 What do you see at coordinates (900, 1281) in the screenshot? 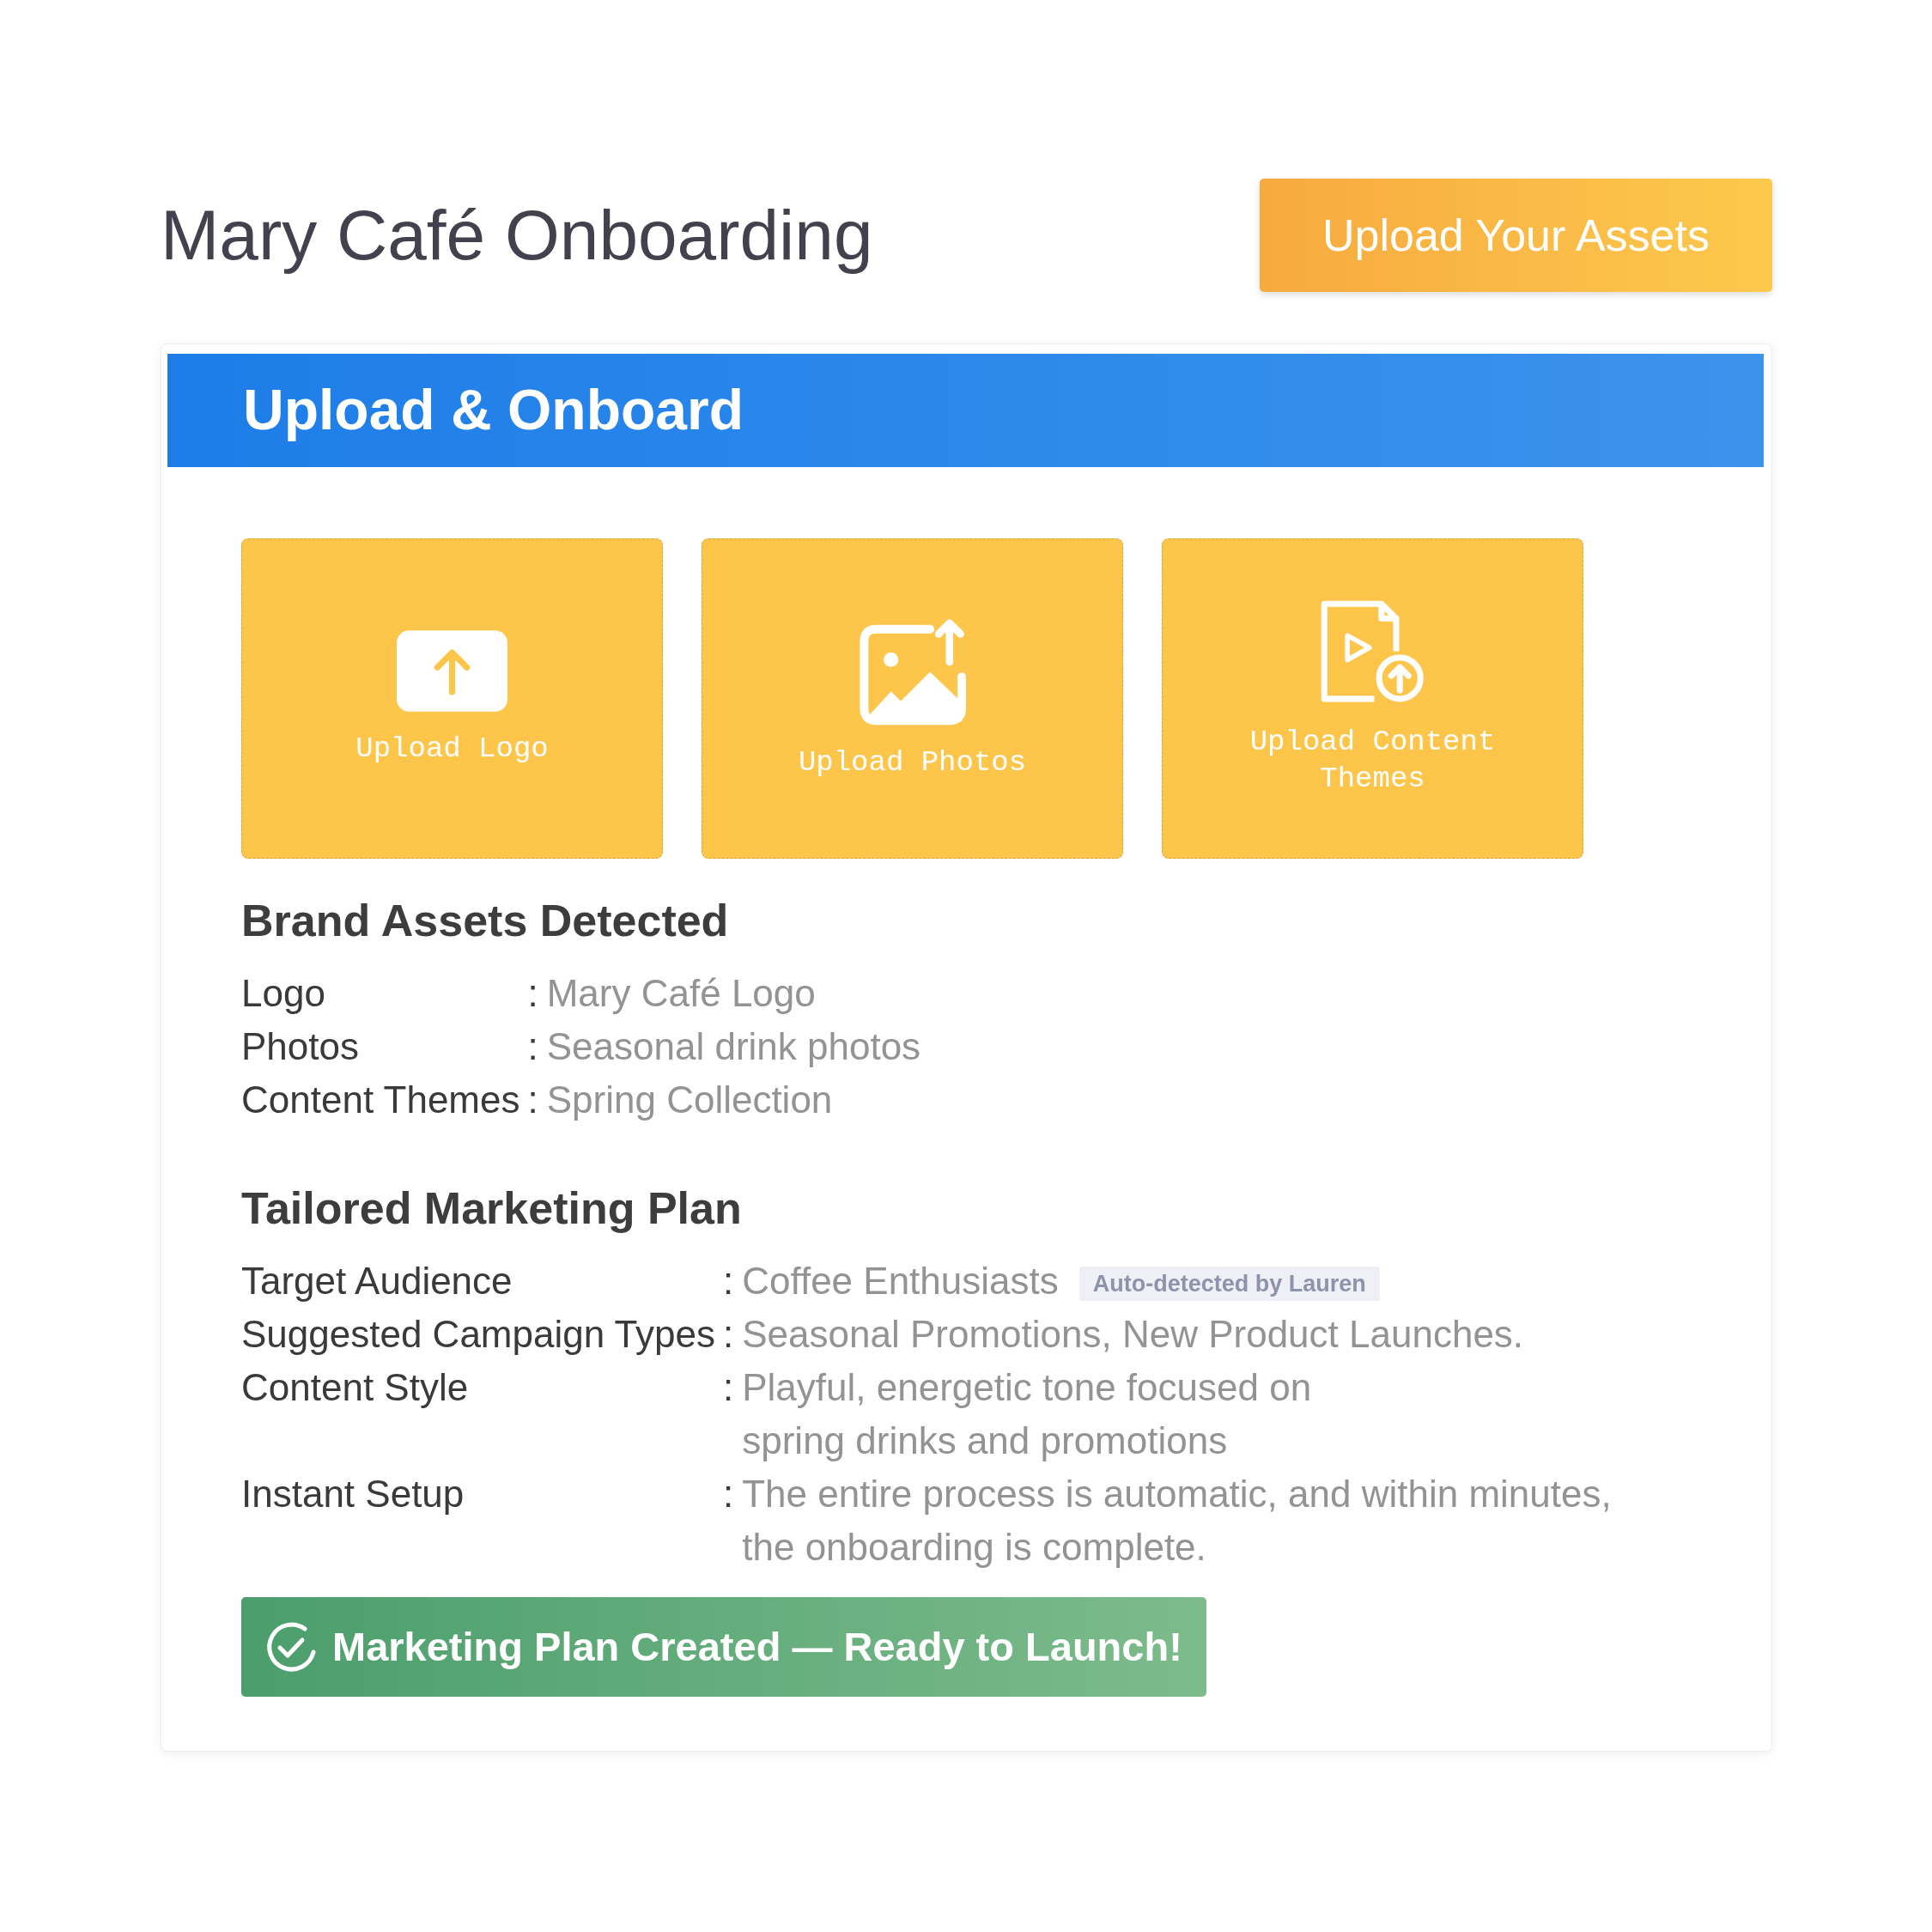
I see `row-value: Coffee Enthusiasts` at bounding box center [900, 1281].